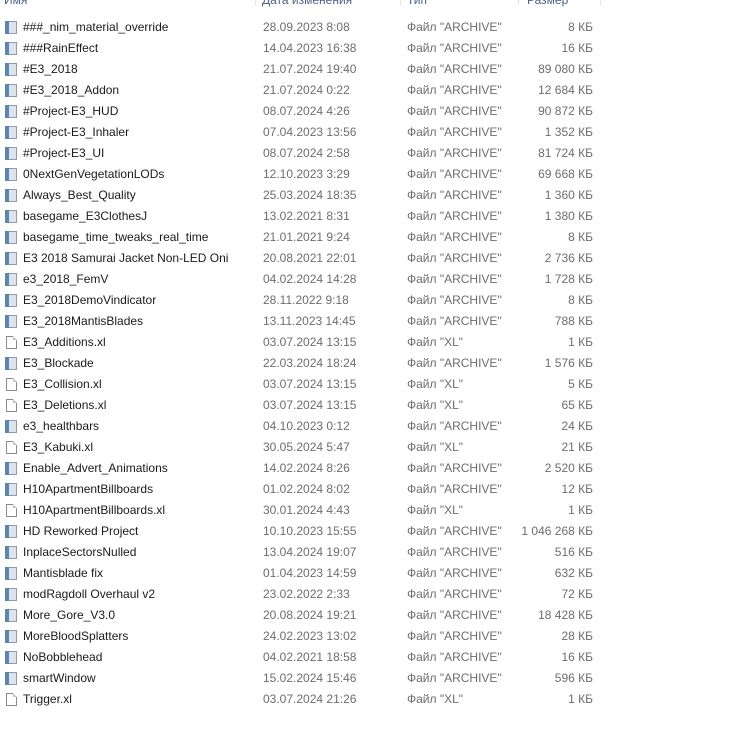  What do you see at coordinates (58, 363) in the screenshot?
I see `file-name: E3_Blockade` at bounding box center [58, 363].